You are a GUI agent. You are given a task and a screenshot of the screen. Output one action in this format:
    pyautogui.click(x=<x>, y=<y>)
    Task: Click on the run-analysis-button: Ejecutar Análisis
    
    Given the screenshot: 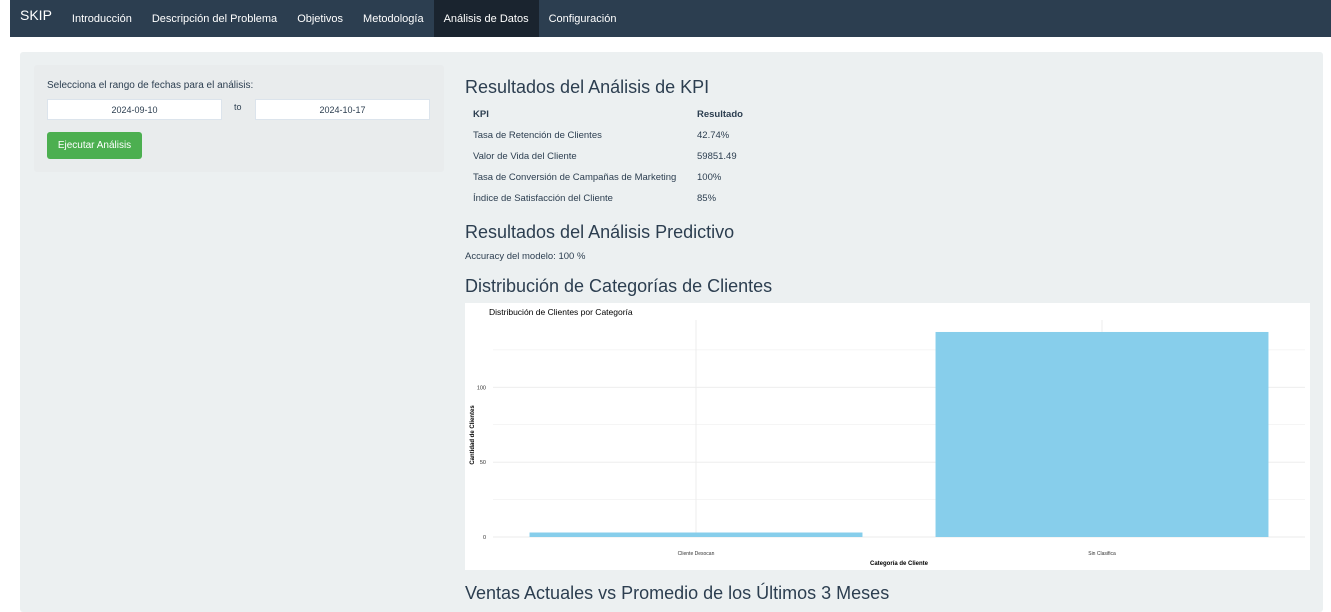 What is the action you would take?
    pyautogui.click(x=94, y=145)
    